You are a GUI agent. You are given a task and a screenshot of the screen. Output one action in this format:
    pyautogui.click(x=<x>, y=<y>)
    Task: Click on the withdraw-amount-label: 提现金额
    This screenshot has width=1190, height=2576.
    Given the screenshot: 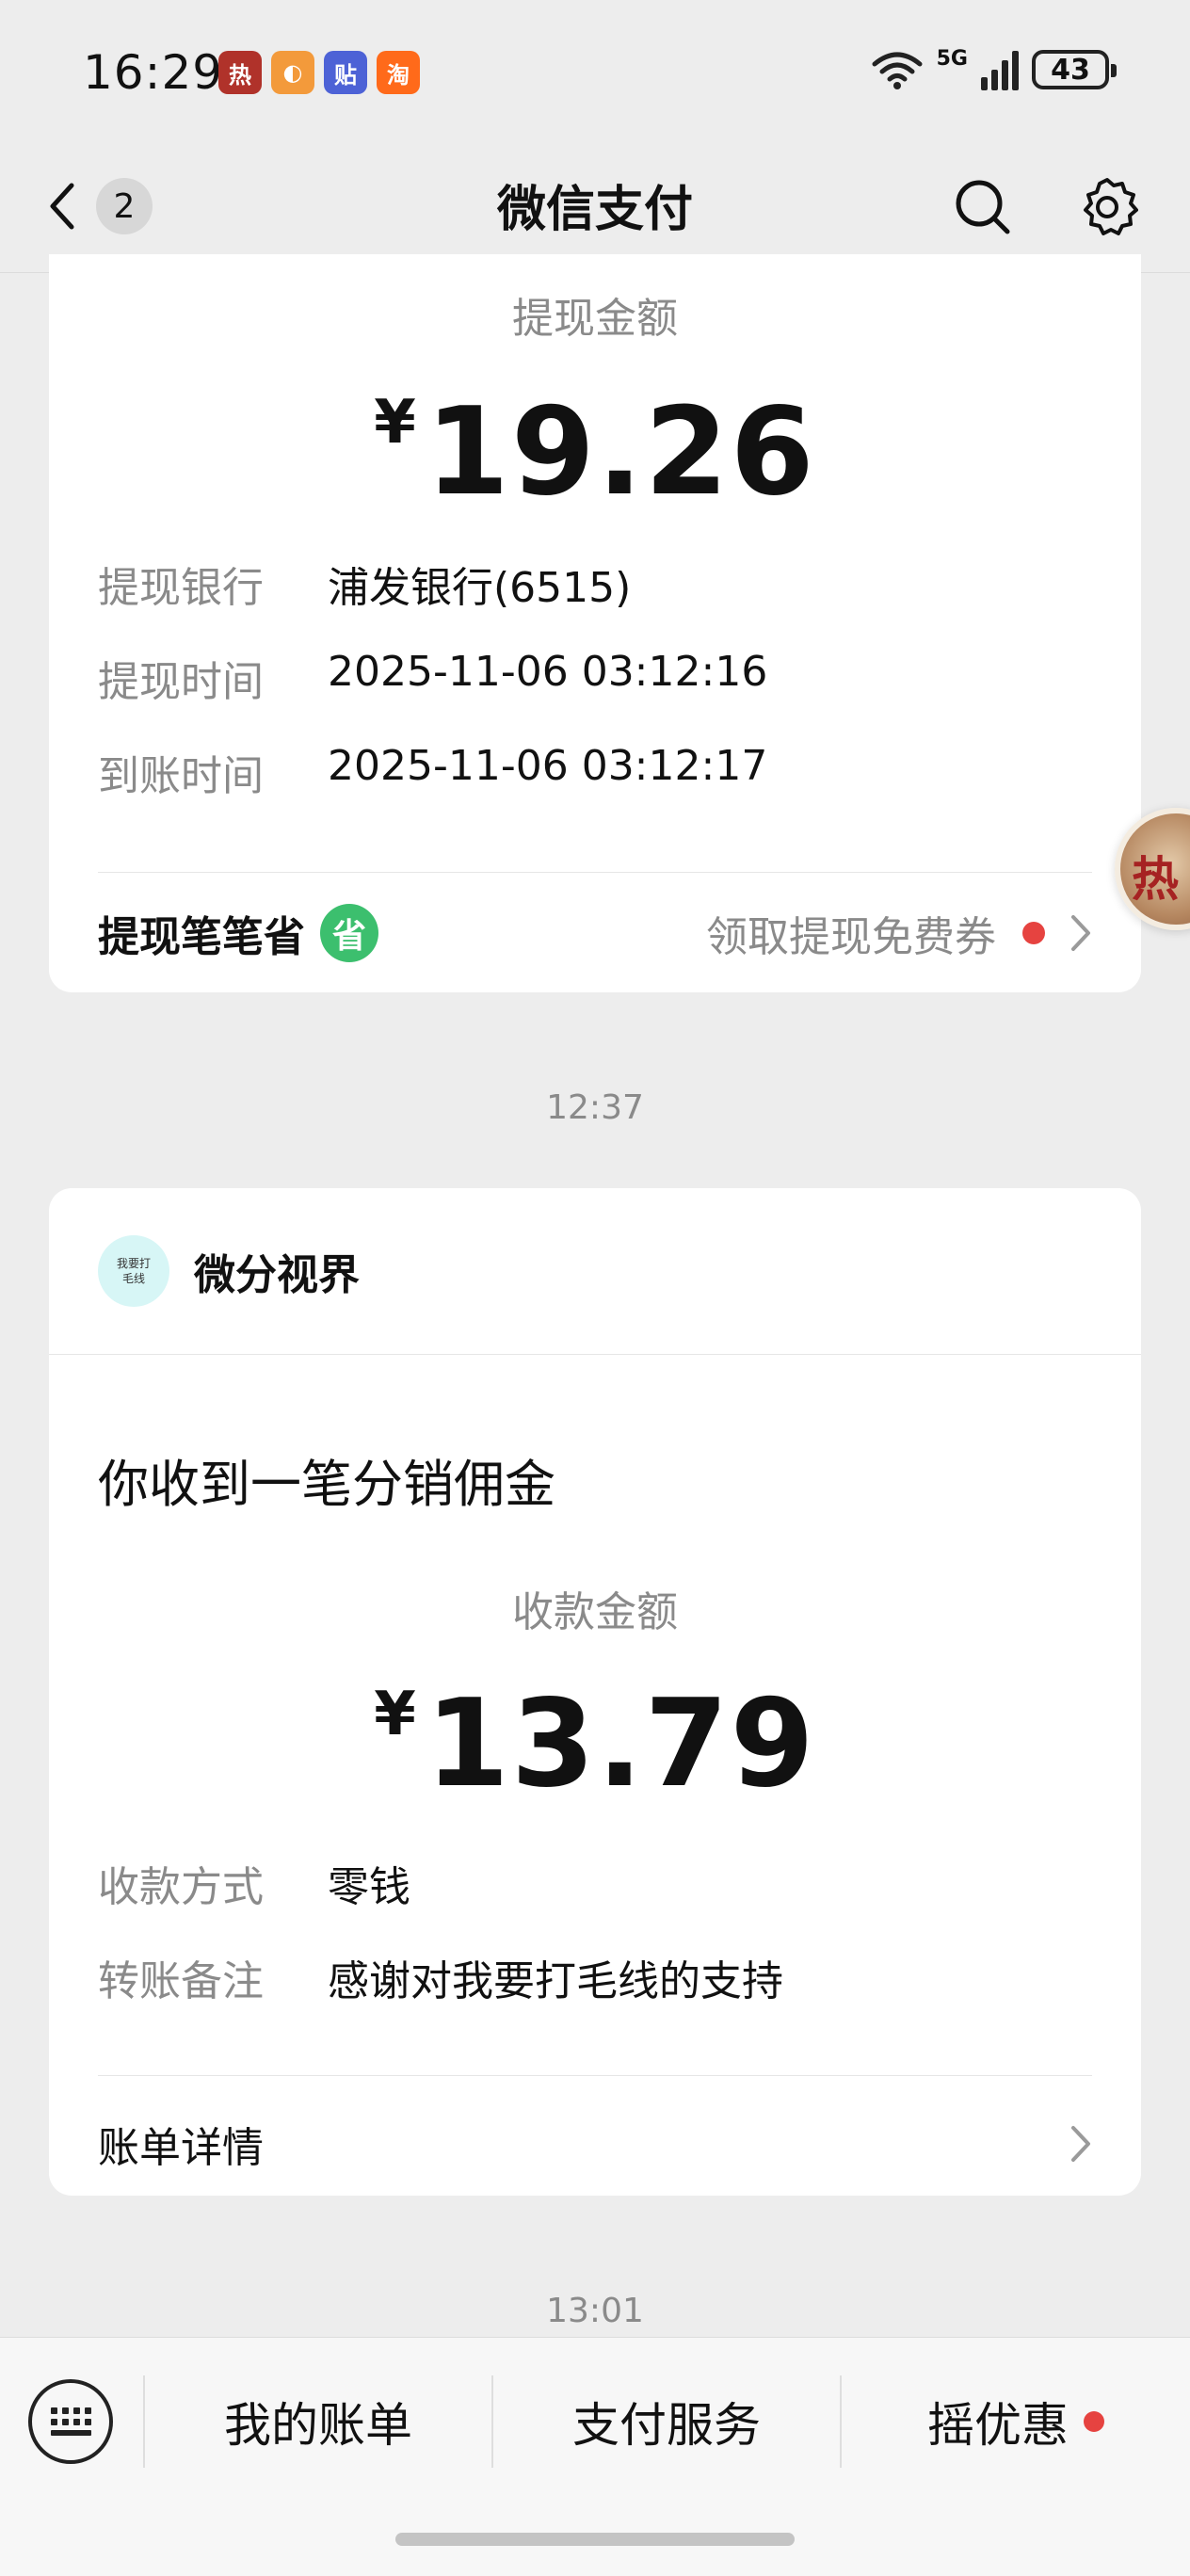 What is the action you would take?
    pyautogui.click(x=595, y=319)
    